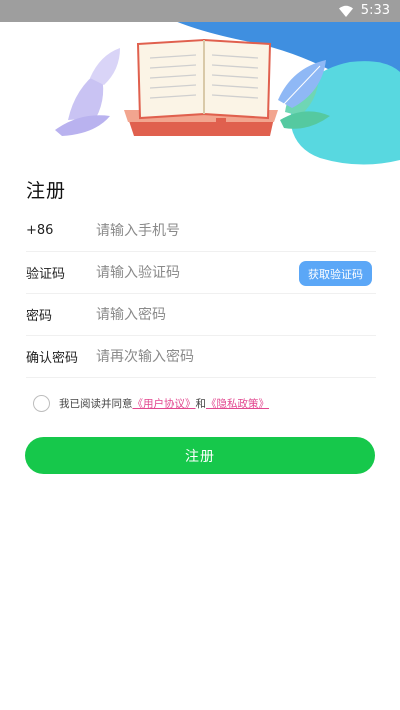 The width and height of the screenshot is (400, 710). I want to click on phone-row: +86, so click(201, 231).